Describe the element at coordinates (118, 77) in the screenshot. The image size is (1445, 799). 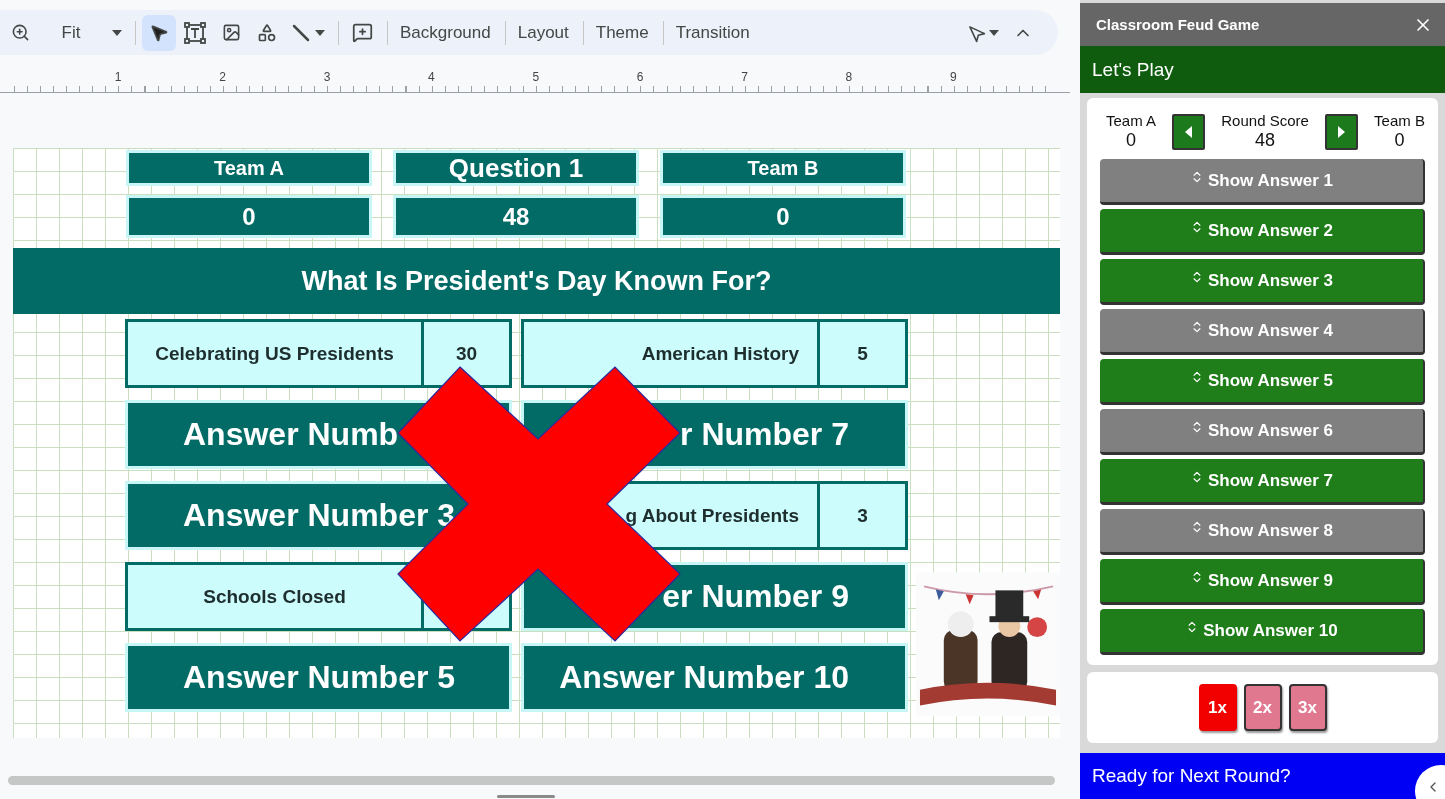
I see `ruler-number: 1` at that location.